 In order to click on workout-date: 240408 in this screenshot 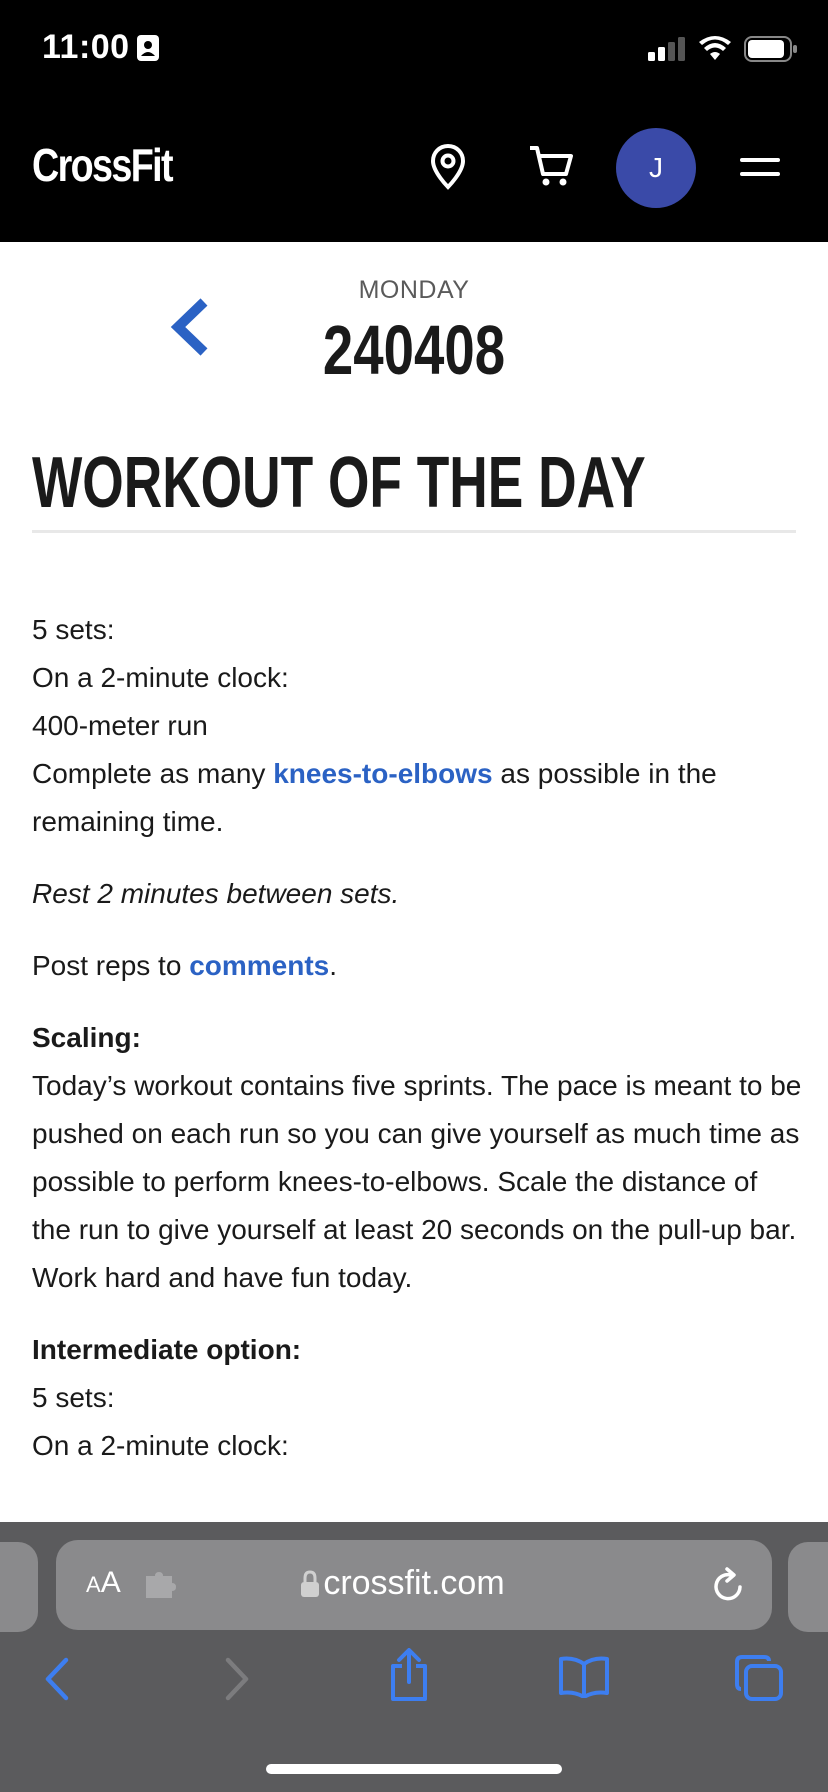, I will do `click(414, 350)`.